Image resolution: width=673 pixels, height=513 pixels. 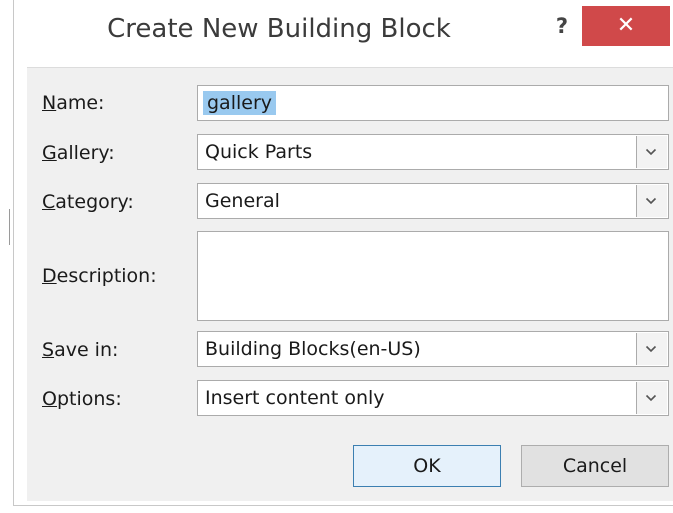 What do you see at coordinates (242, 201) in the screenshot?
I see `category-select-value: General` at bounding box center [242, 201].